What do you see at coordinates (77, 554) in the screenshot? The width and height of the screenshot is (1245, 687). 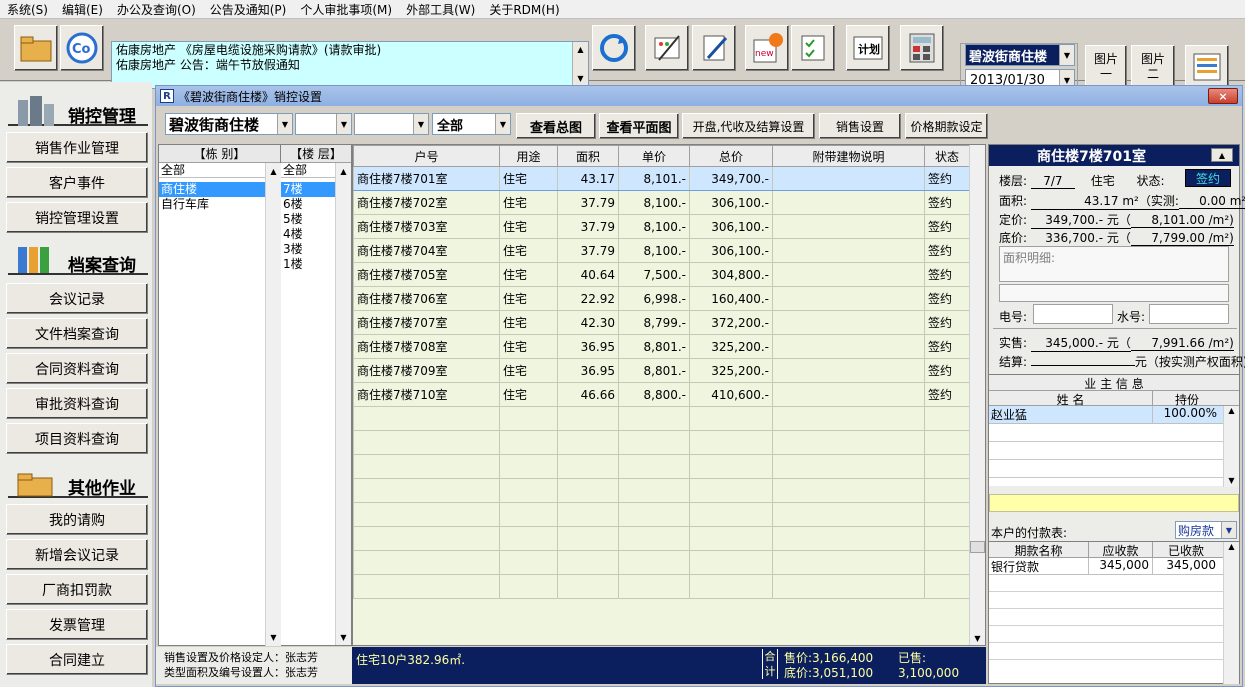 I see `sidebar-item-new-meeting-record: 新增会议记录` at bounding box center [77, 554].